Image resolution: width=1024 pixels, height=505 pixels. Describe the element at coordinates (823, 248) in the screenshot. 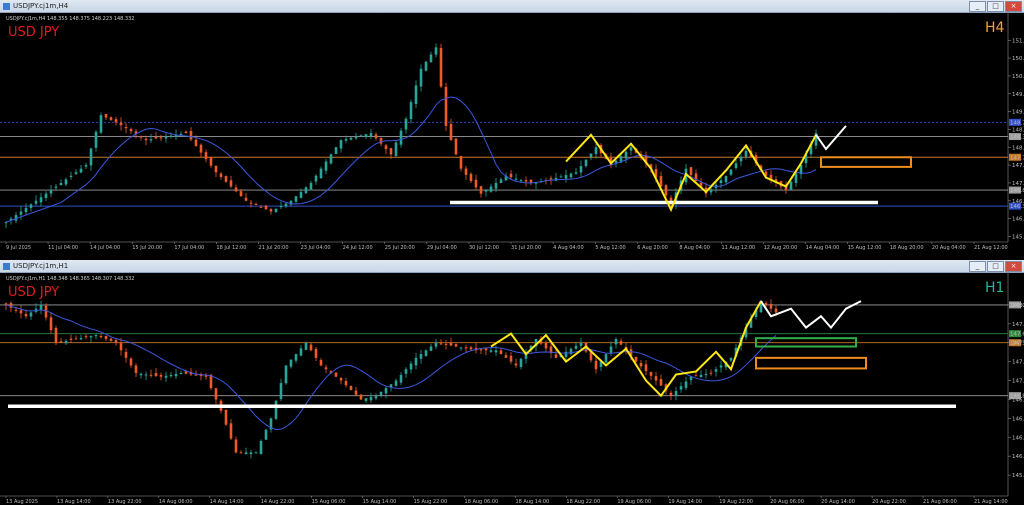

I see `time-tick-label: 14 Aug 04:00` at that location.